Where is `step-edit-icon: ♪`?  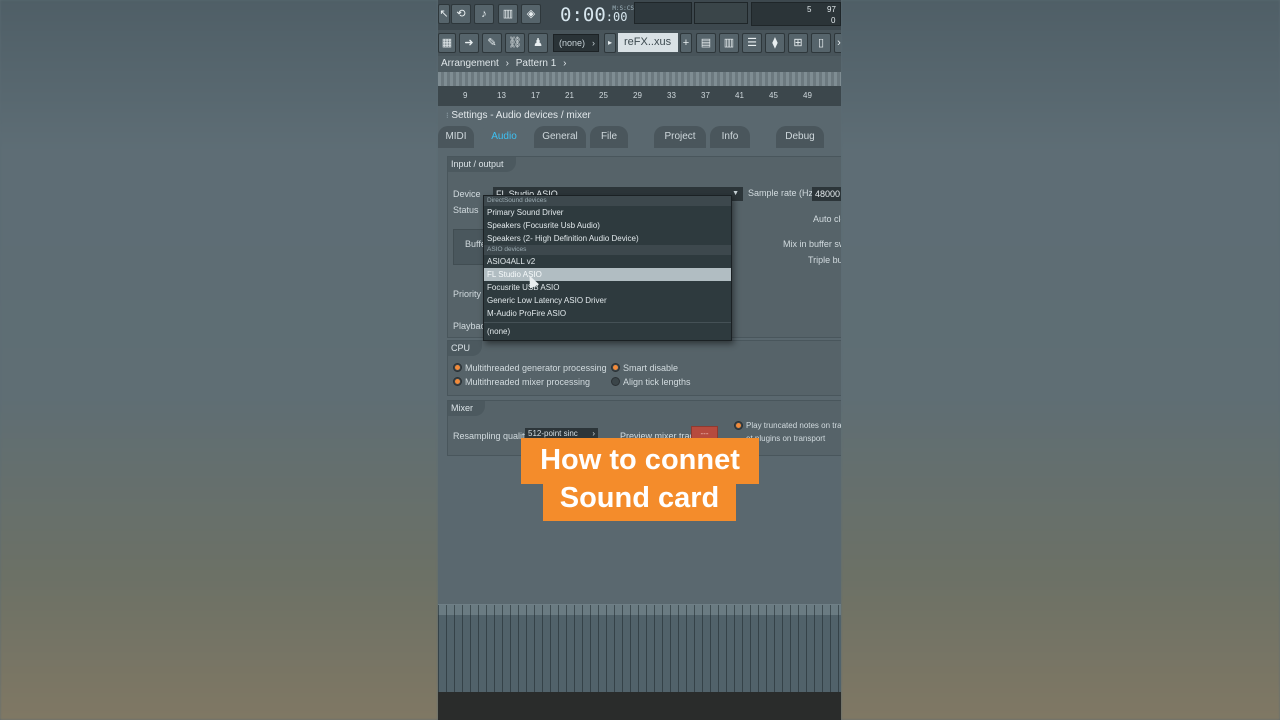
step-edit-icon: ♪ is located at coordinates (484, 14).